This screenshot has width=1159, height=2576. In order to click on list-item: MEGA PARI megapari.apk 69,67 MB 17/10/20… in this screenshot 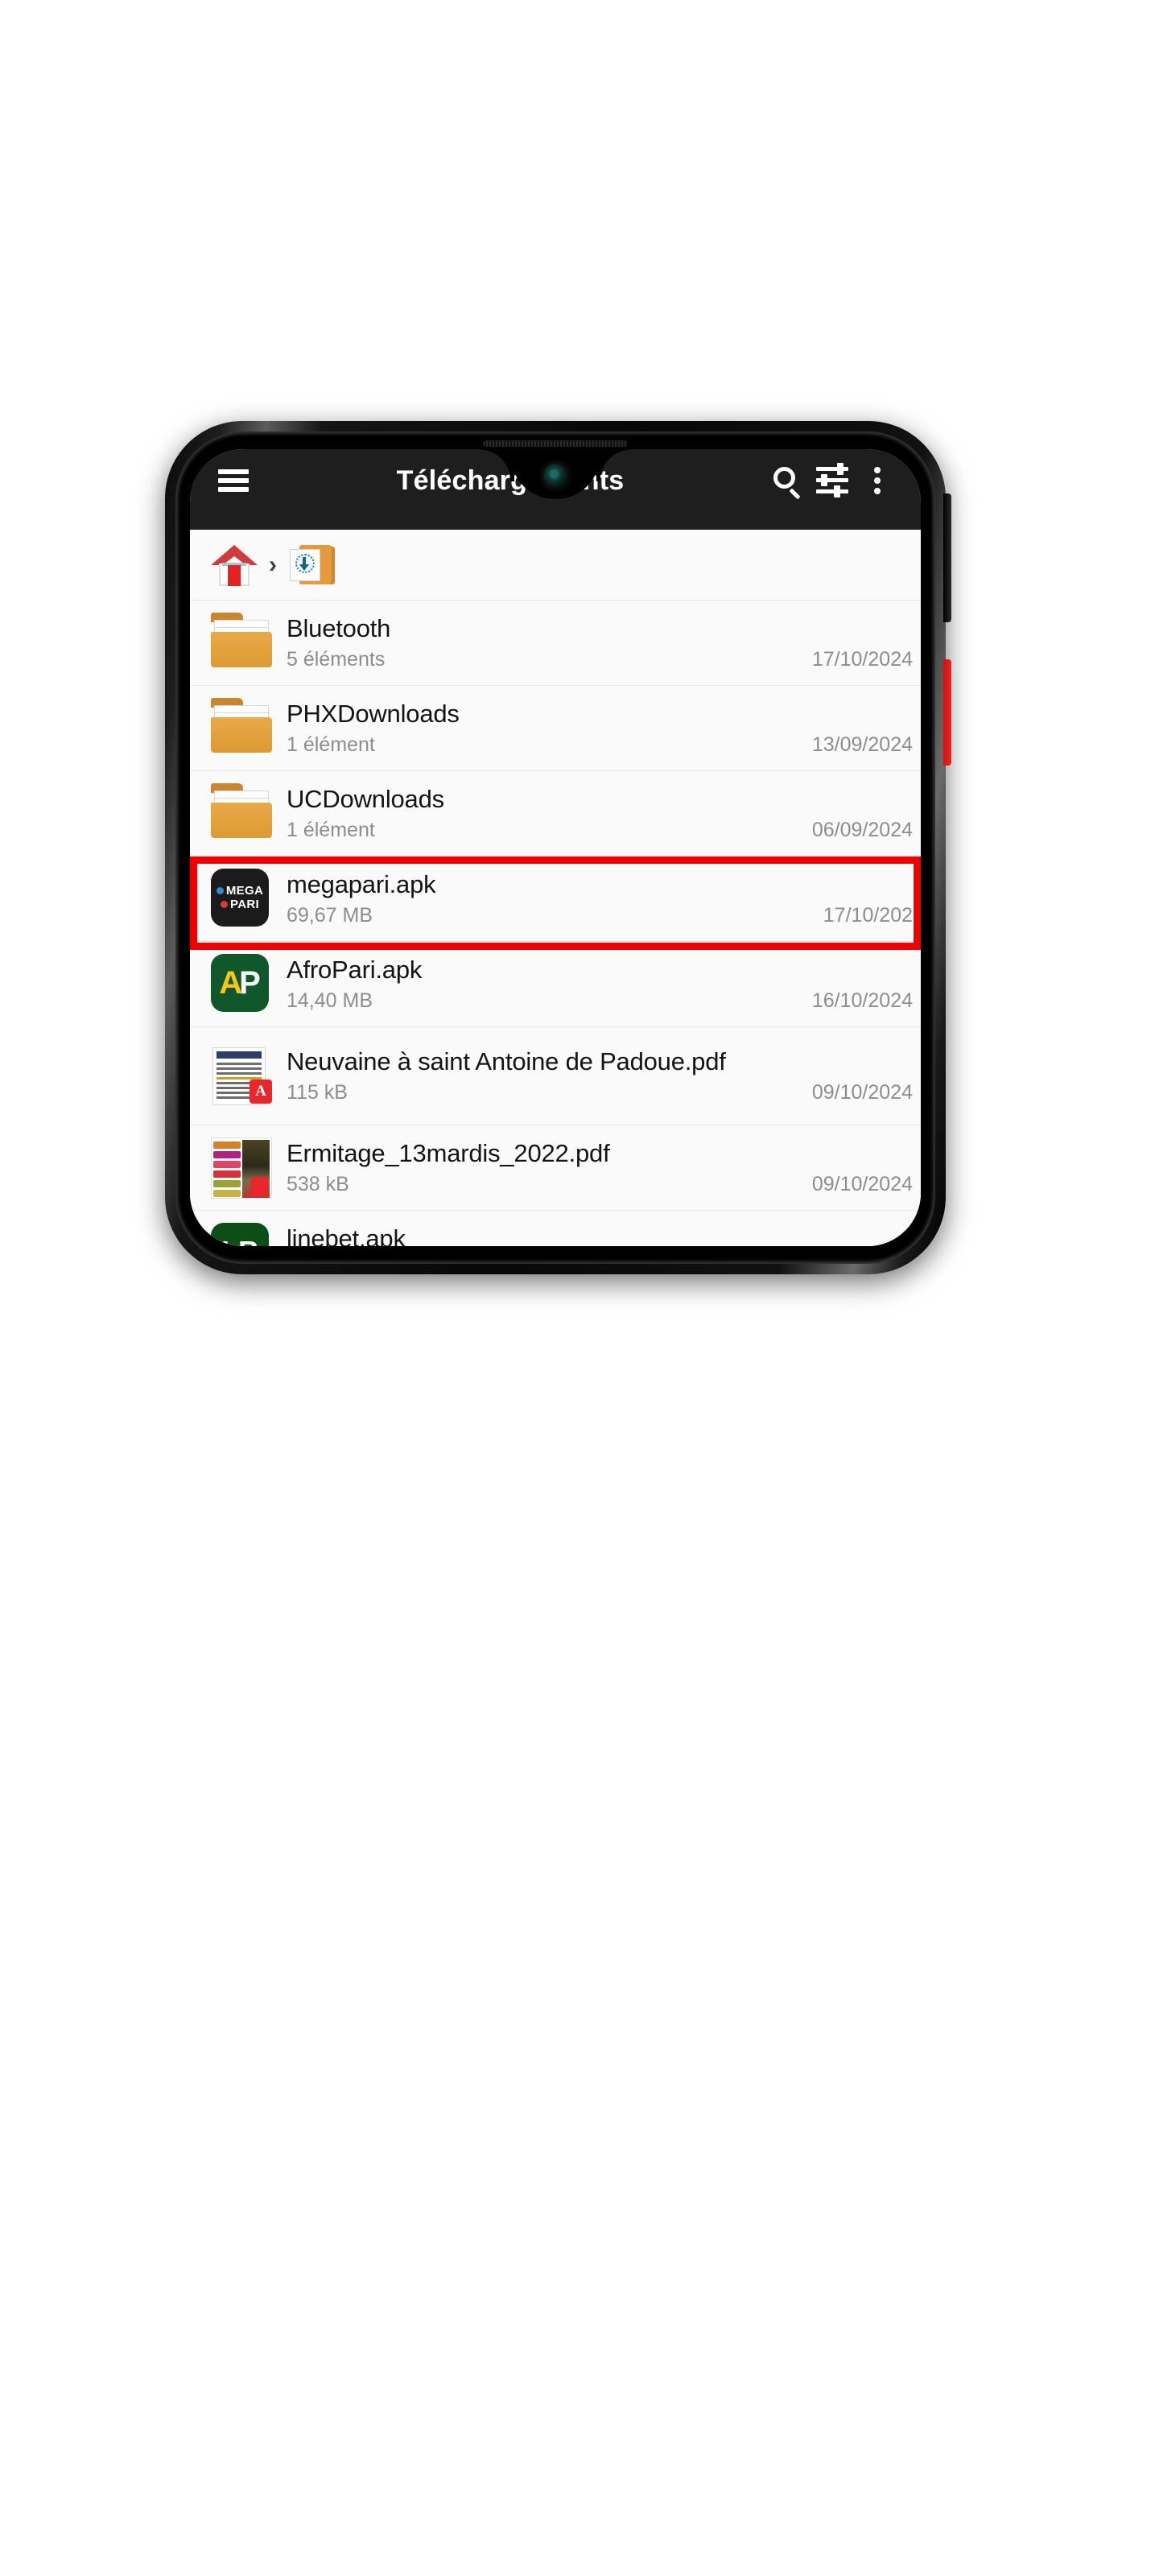, I will do `click(555, 899)`.